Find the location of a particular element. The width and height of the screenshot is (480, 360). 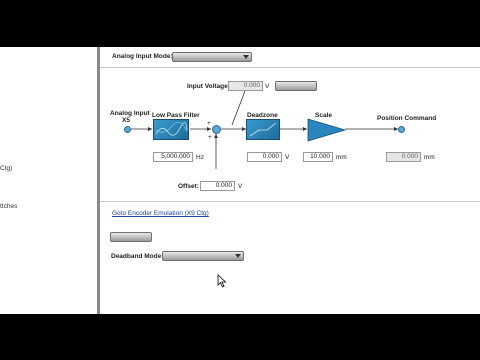

position-command-label: Position Command is located at coordinates (407, 118).